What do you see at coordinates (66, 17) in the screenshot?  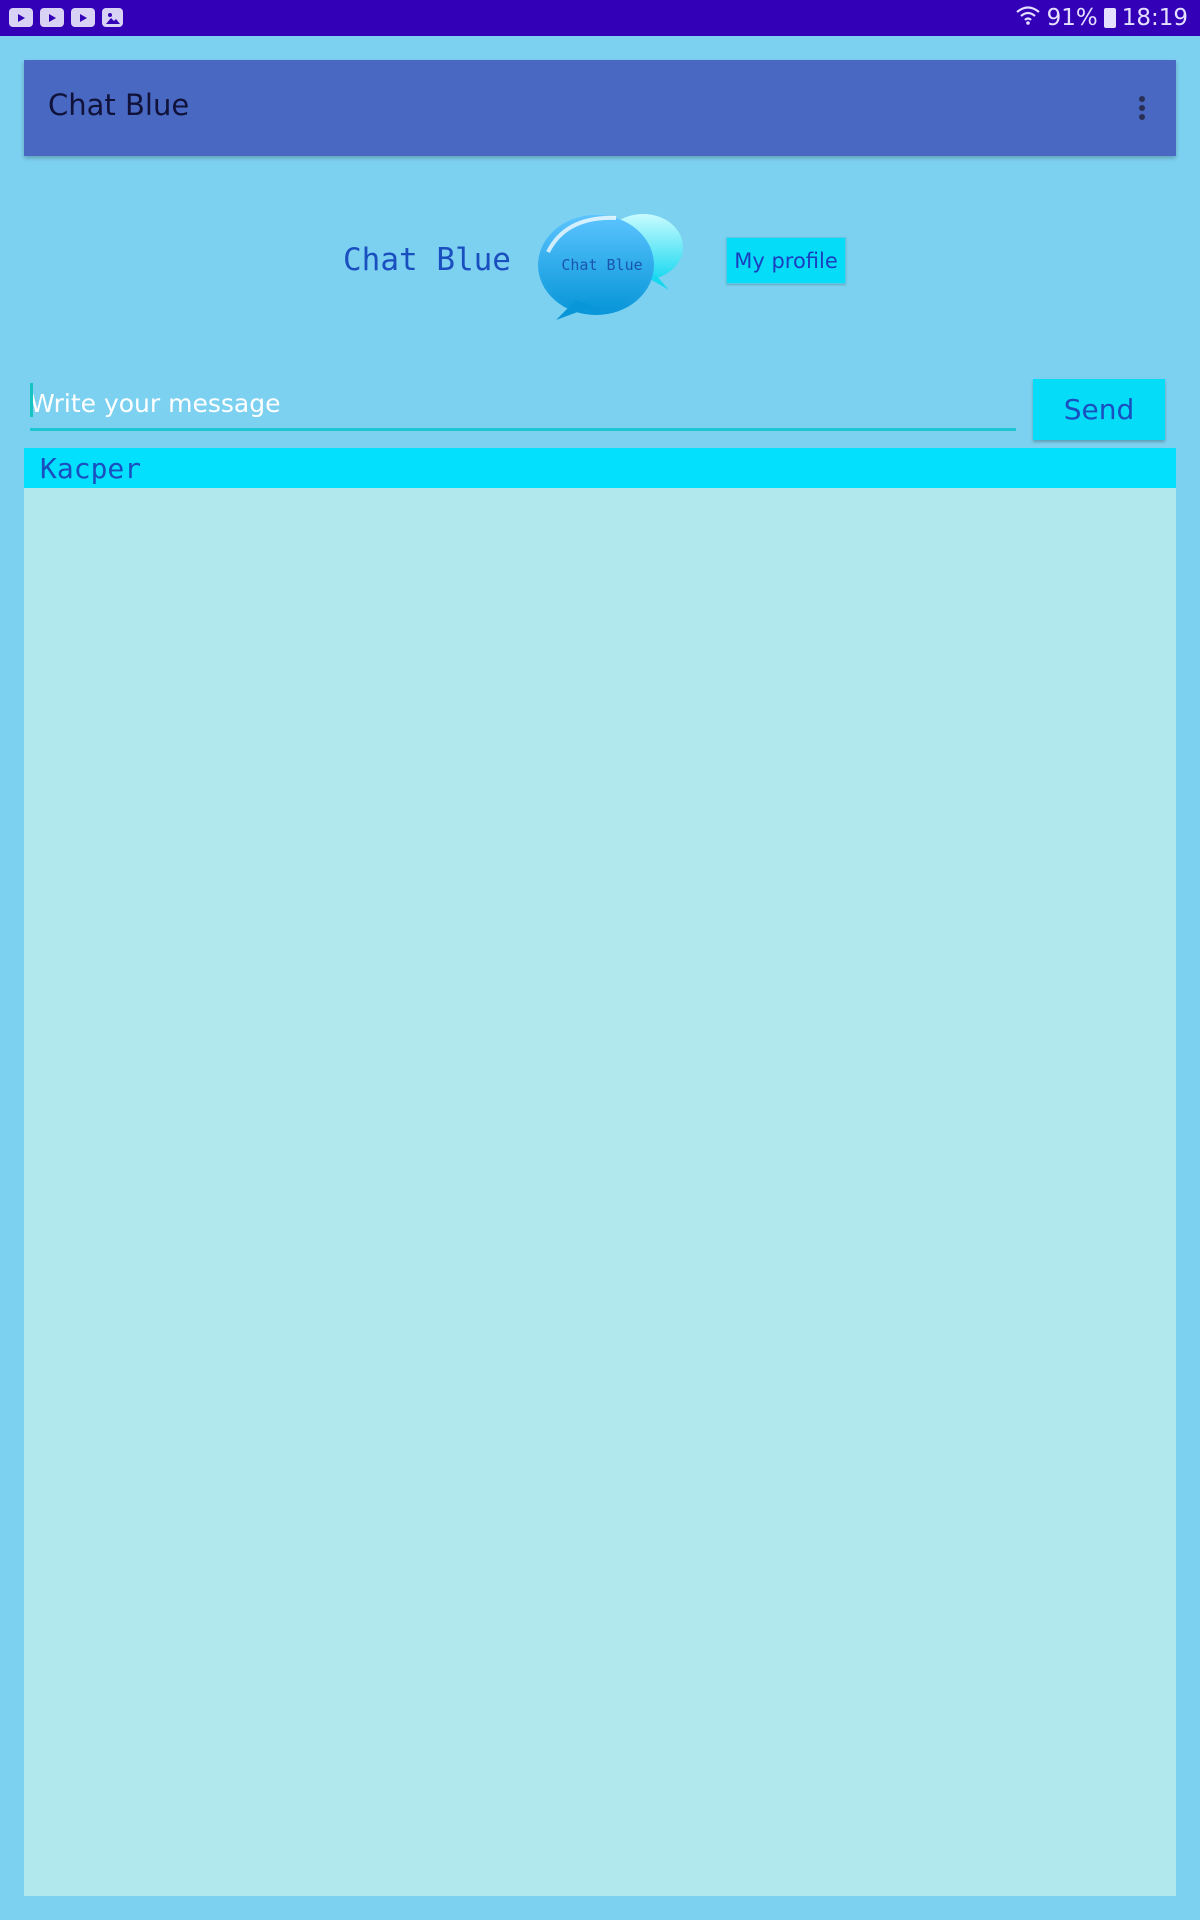 I see `notification-icons` at bounding box center [66, 17].